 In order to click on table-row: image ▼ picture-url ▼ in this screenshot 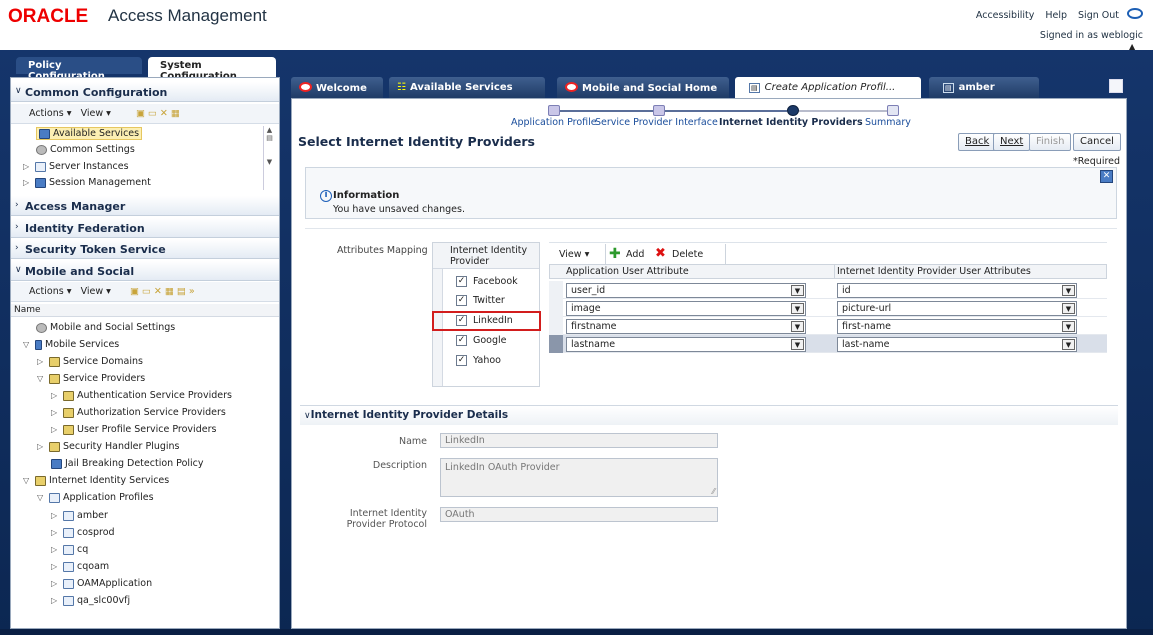, I will do `click(828, 308)`.